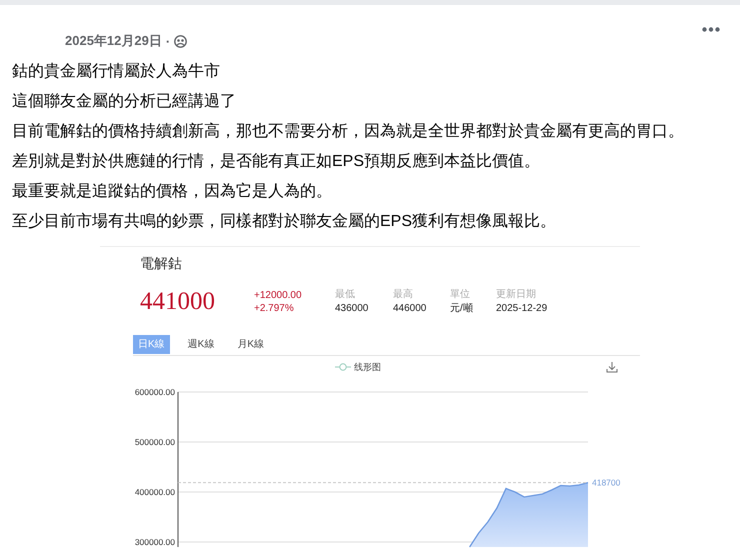 This screenshot has height=548, width=740. Describe the element at coordinates (154, 542) in the screenshot. I see `y-axis-label: 300000.00` at that location.